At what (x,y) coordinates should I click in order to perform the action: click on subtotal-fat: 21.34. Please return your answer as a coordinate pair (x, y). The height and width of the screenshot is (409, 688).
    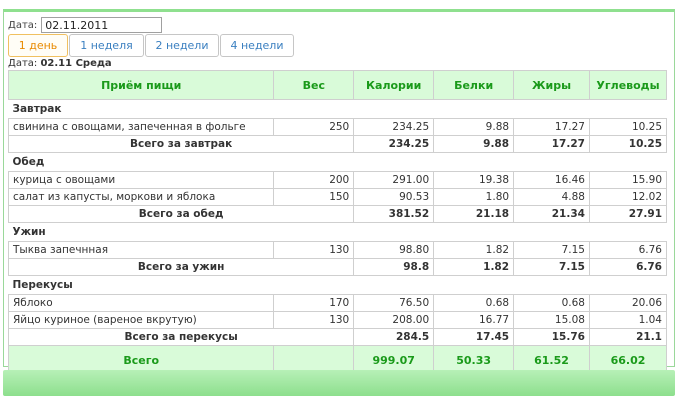
    Looking at the image, I should click on (551, 214).